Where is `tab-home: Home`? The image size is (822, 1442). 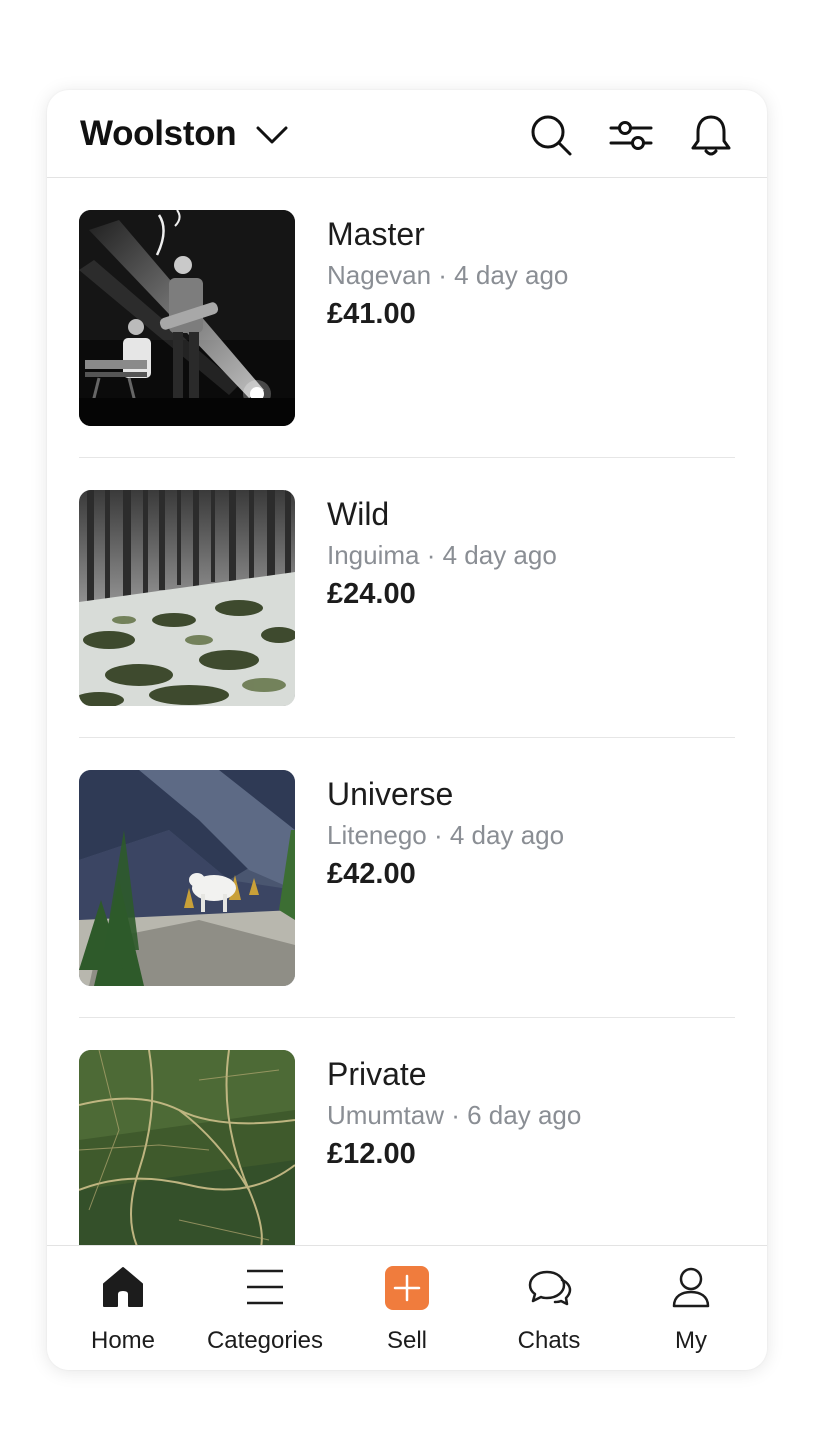
tab-home: Home is located at coordinates (123, 1308).